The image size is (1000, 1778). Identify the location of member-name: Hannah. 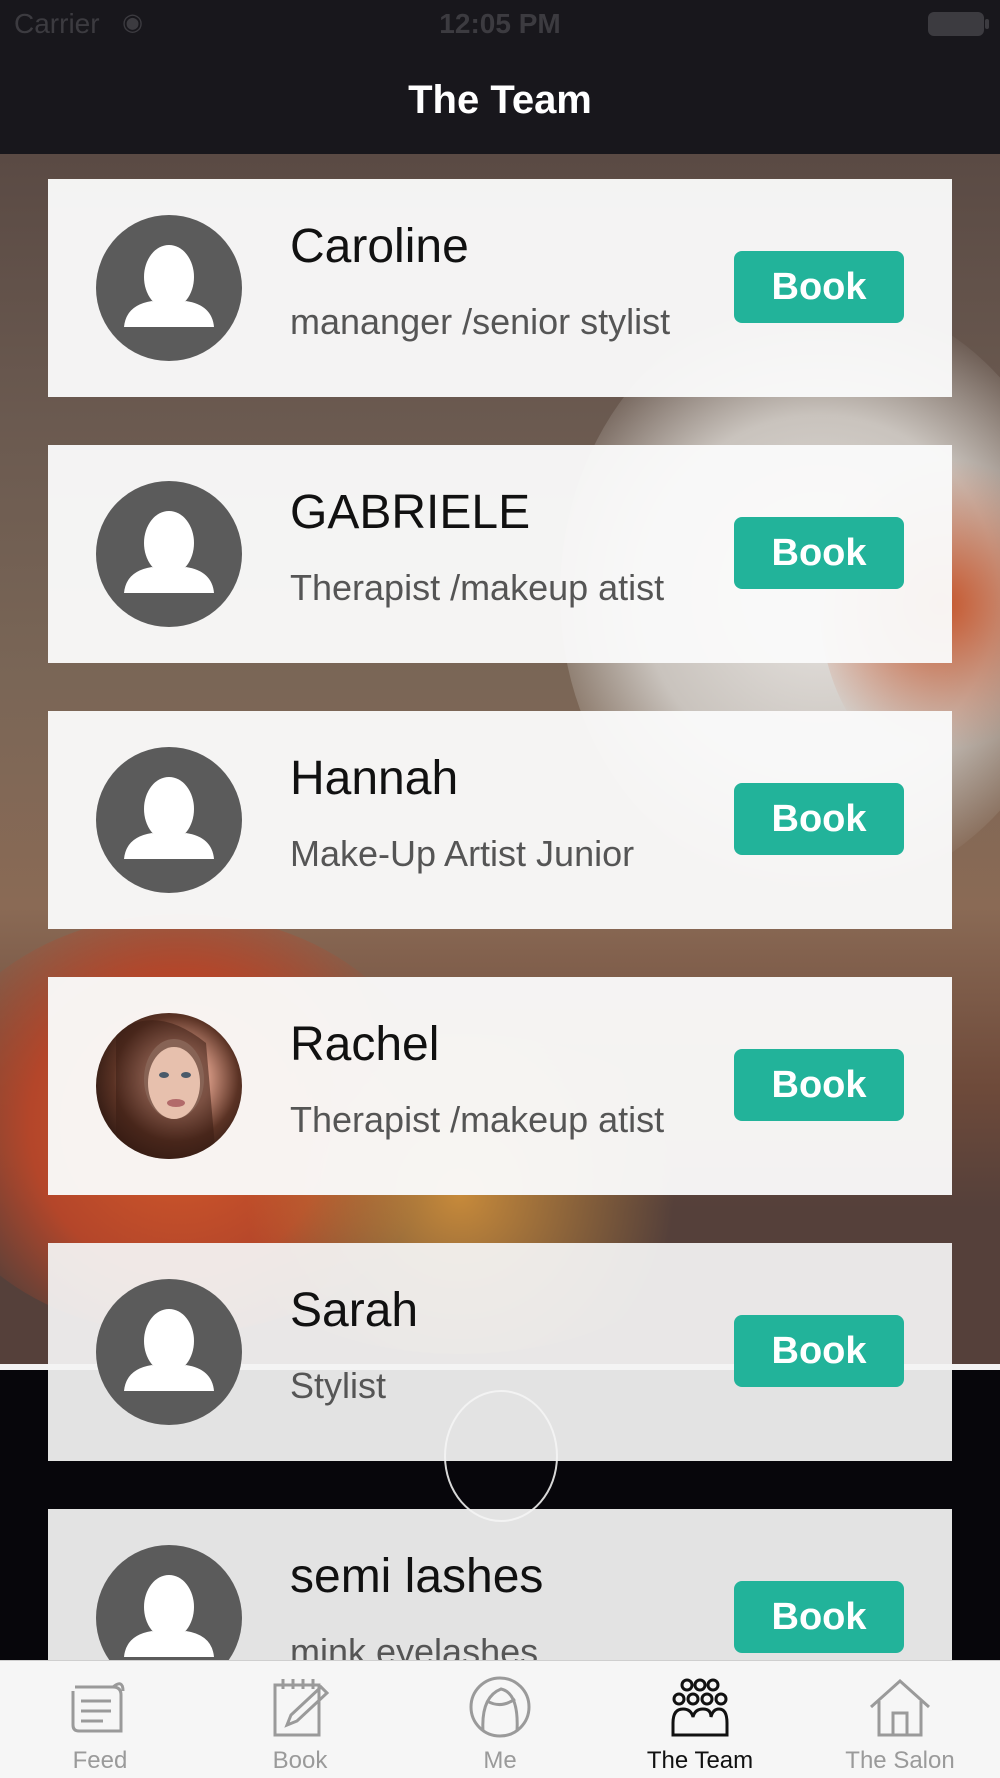
(374, 778).